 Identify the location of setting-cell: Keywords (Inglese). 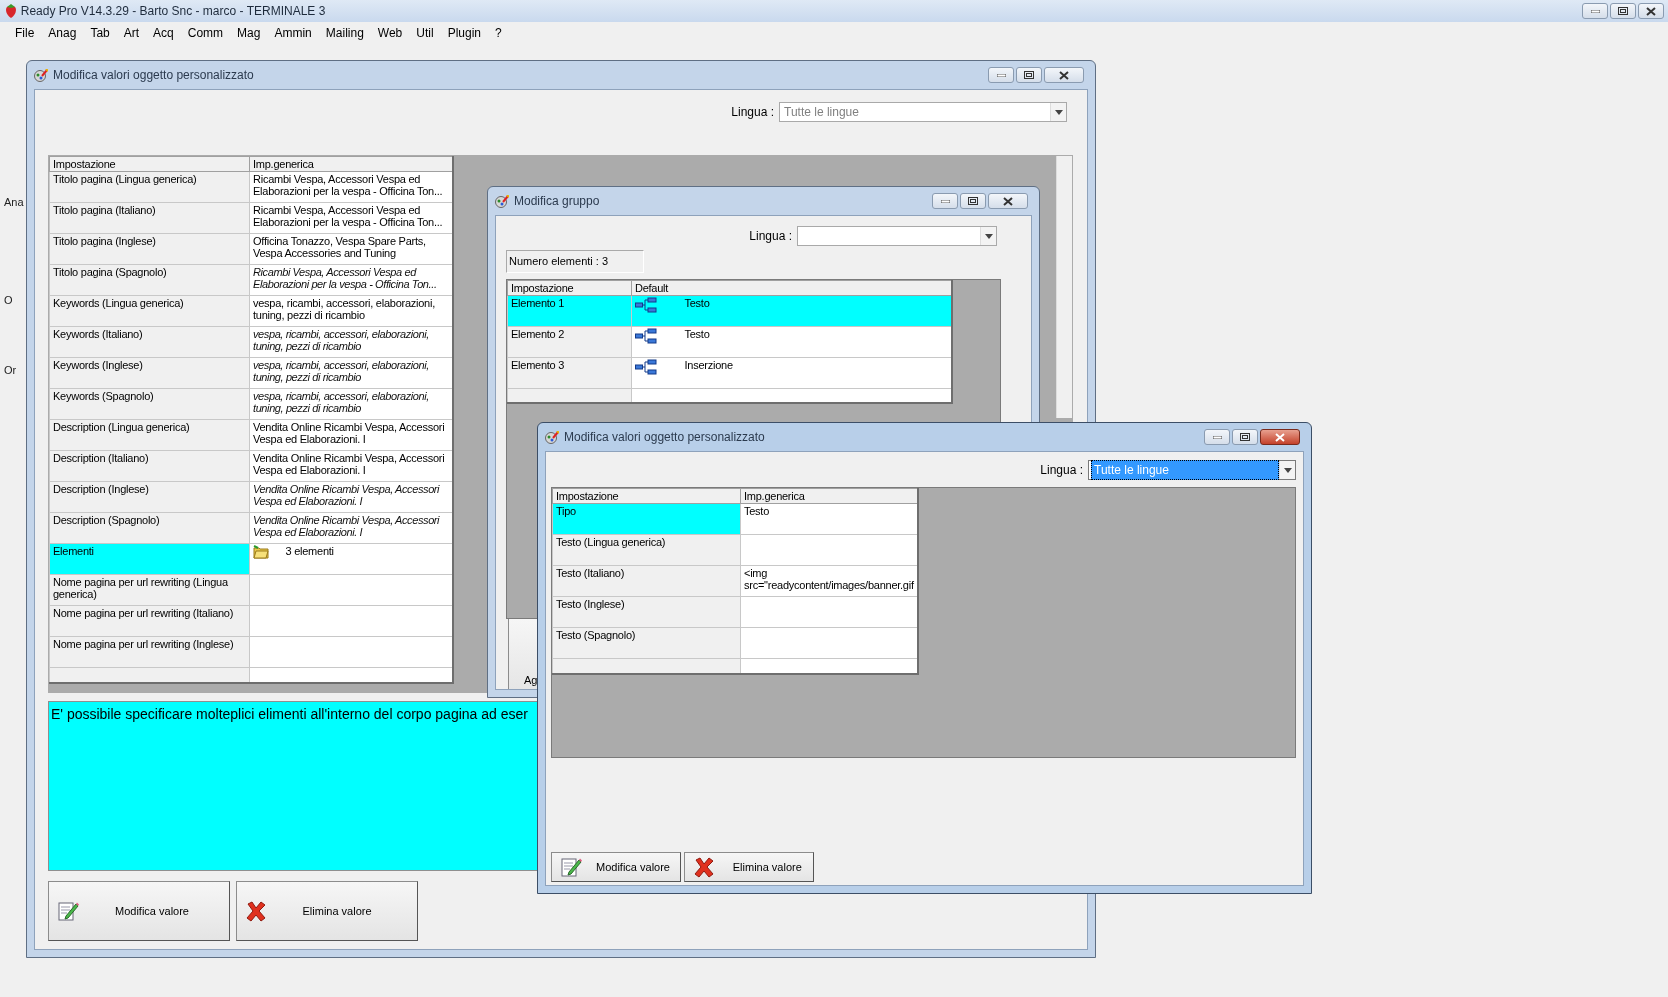
(149, 373).